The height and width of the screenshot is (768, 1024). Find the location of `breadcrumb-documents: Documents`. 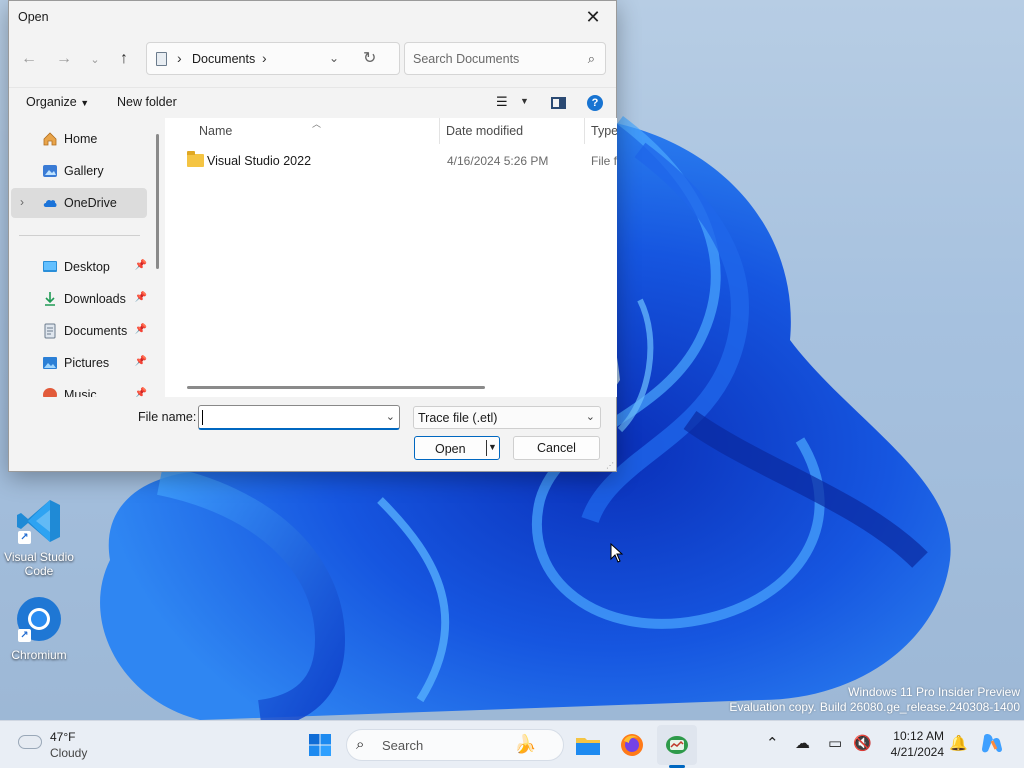

breadcrumb-documents: Documents is located at coordinates (223, 59).